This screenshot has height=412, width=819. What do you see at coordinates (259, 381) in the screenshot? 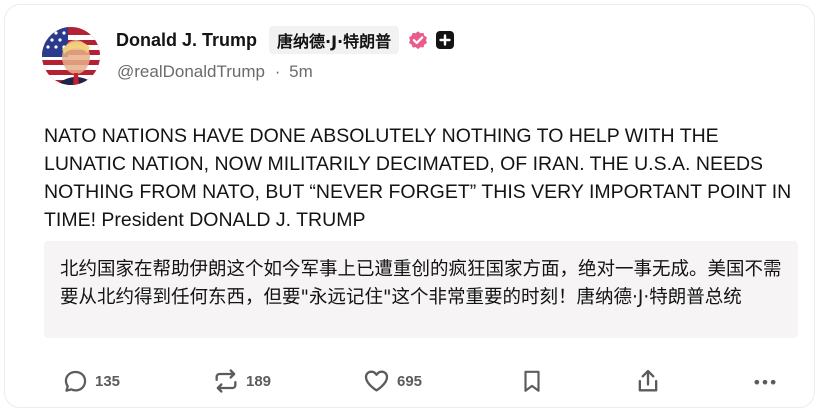
I see `repost-count: 189` at bounding box center [259, 381].